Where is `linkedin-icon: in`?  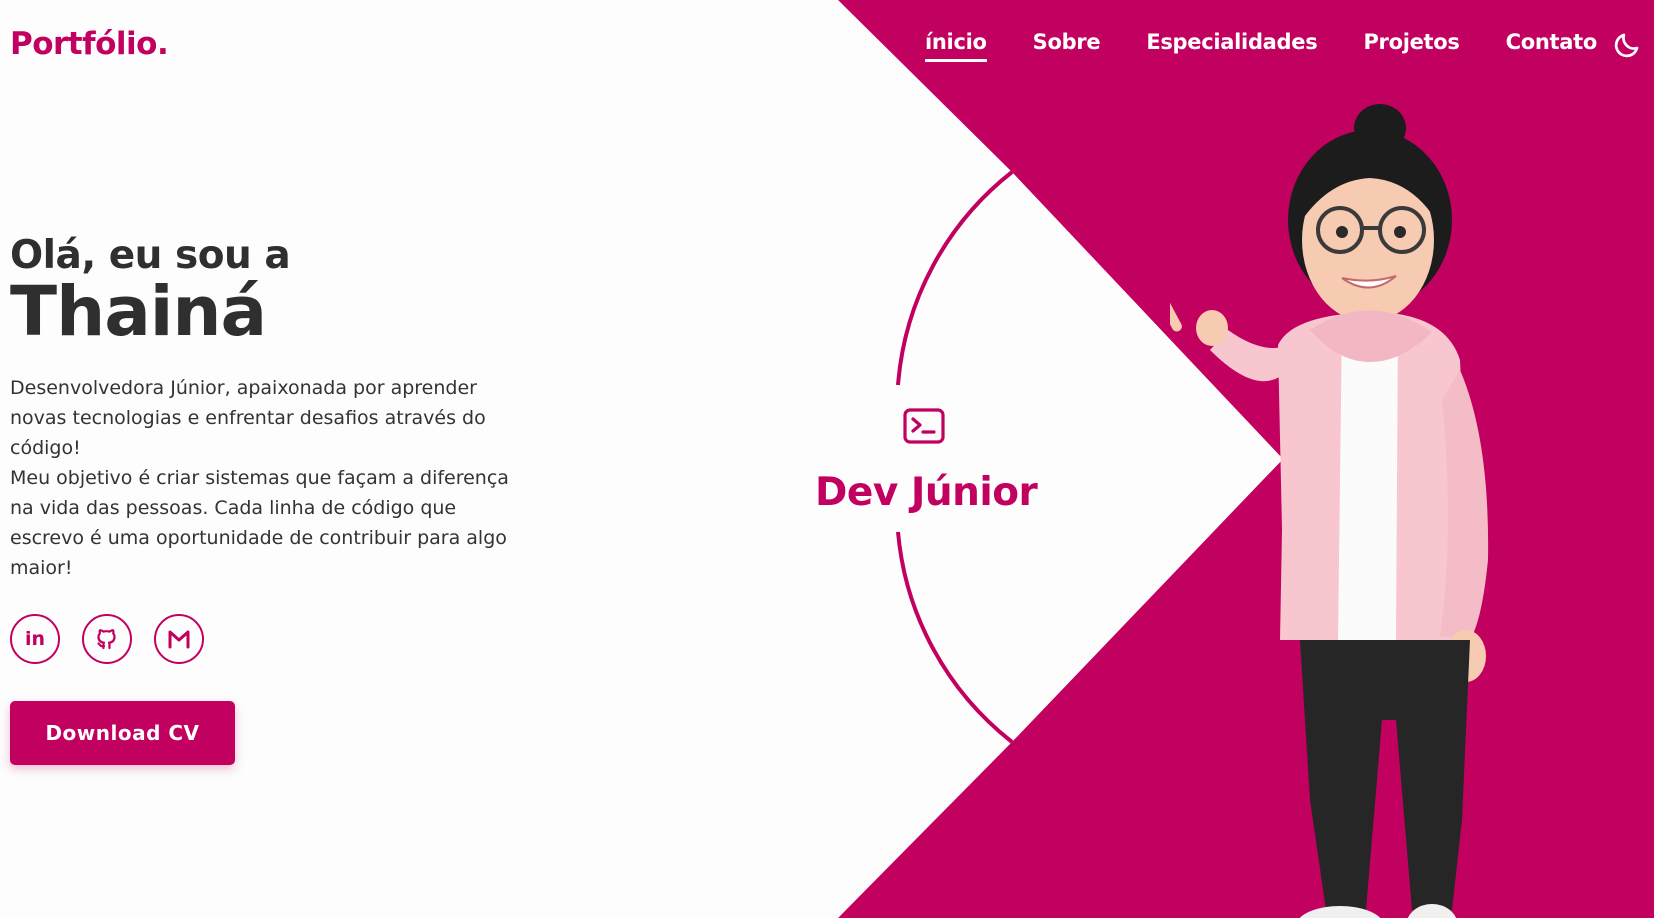
linkedin-icon: in is located at coordinates (35, 639).